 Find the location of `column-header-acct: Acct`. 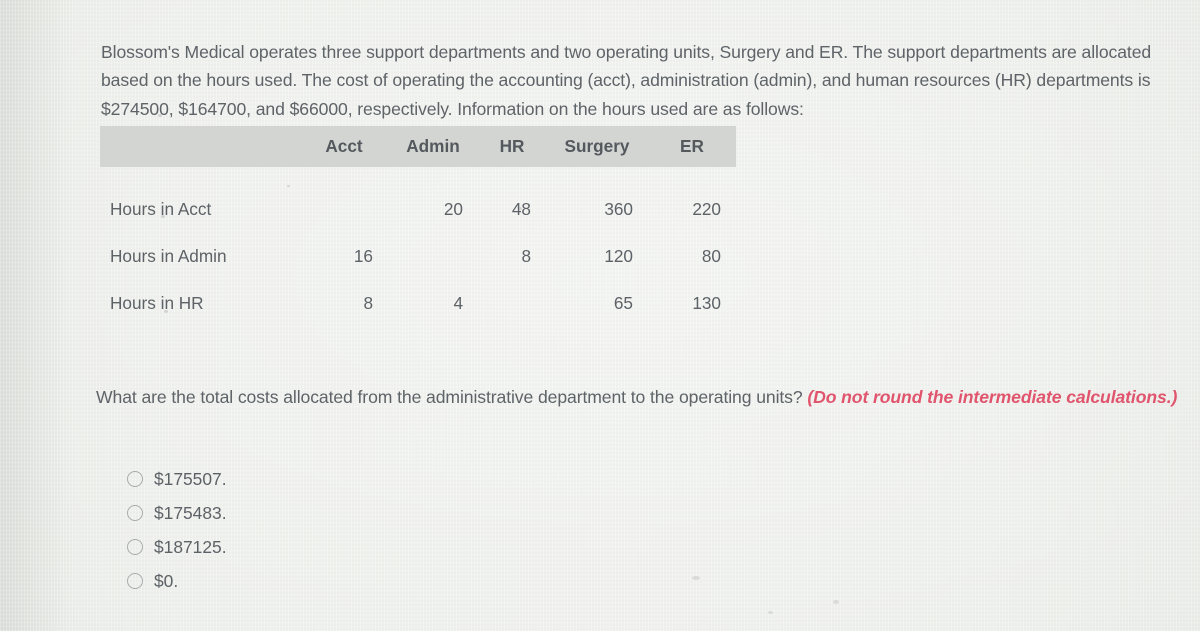

column-header-acct: Acct is located at coordinates (344, 146).